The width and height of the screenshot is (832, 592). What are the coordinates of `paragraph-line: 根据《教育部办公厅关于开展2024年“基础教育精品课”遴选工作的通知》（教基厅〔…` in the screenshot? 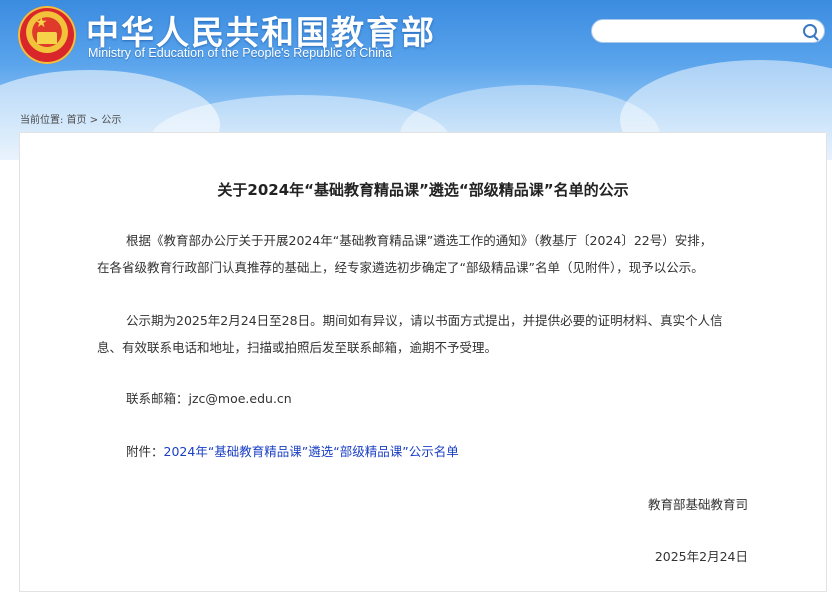 It's located at (419, 240).